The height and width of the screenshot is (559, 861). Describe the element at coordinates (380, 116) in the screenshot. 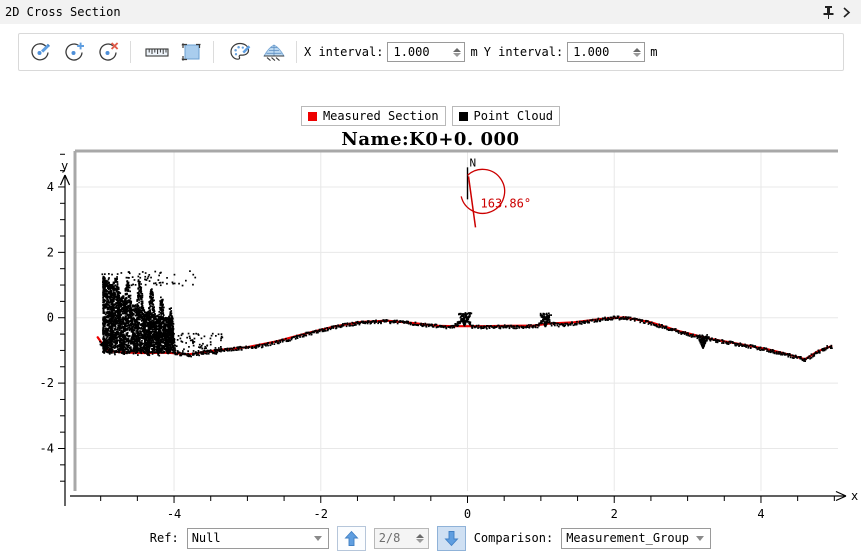

I see `legend-measured-section-label: Measured Section` at that location.